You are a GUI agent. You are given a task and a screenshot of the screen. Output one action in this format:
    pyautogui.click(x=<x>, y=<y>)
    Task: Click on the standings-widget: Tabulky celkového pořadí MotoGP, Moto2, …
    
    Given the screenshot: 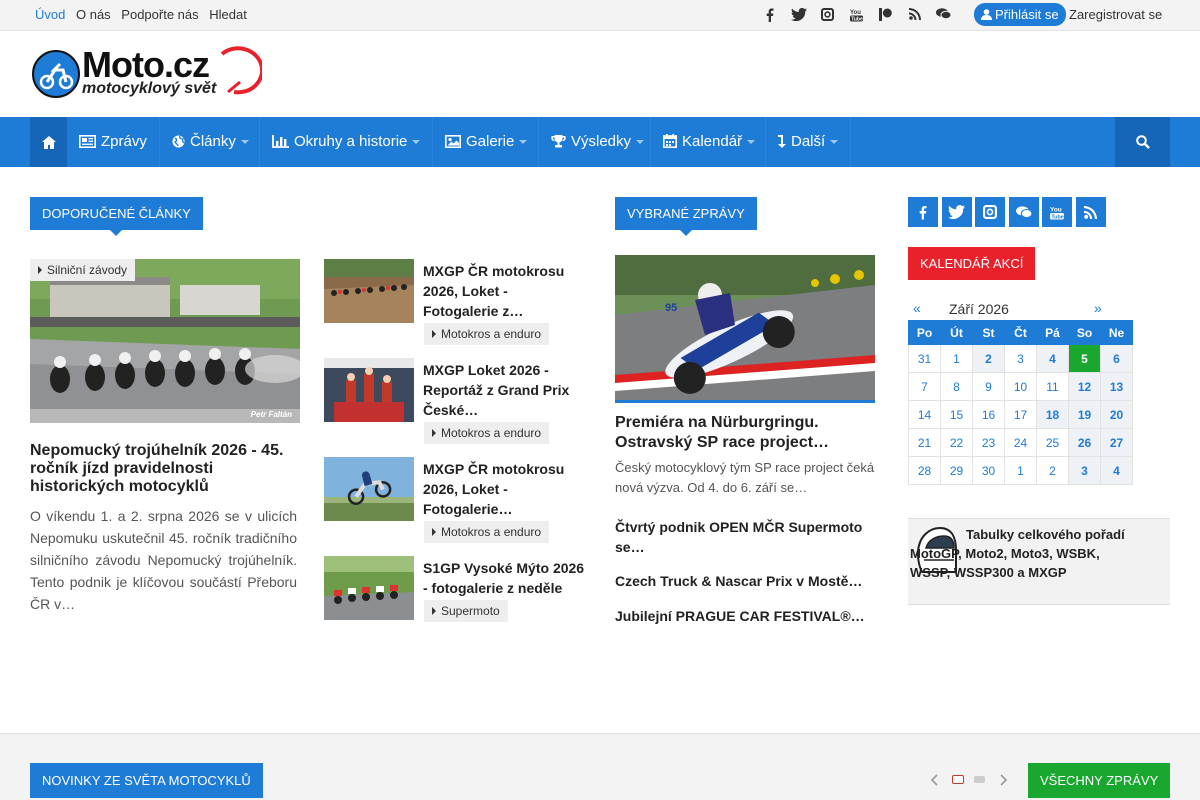 What is the action you would take?
    pyautogui.click(x=1039, y=561)
    